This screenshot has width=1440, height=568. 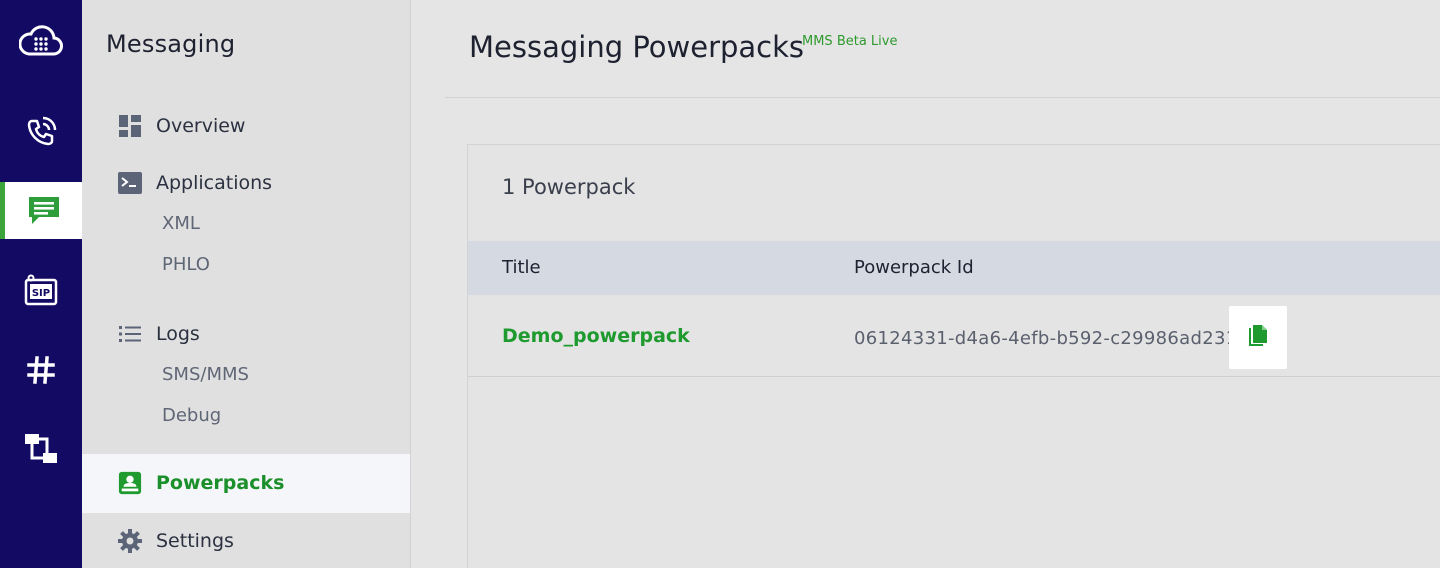 I want to click on sidebar-item-label: Applications, so click(x=214, y=183).